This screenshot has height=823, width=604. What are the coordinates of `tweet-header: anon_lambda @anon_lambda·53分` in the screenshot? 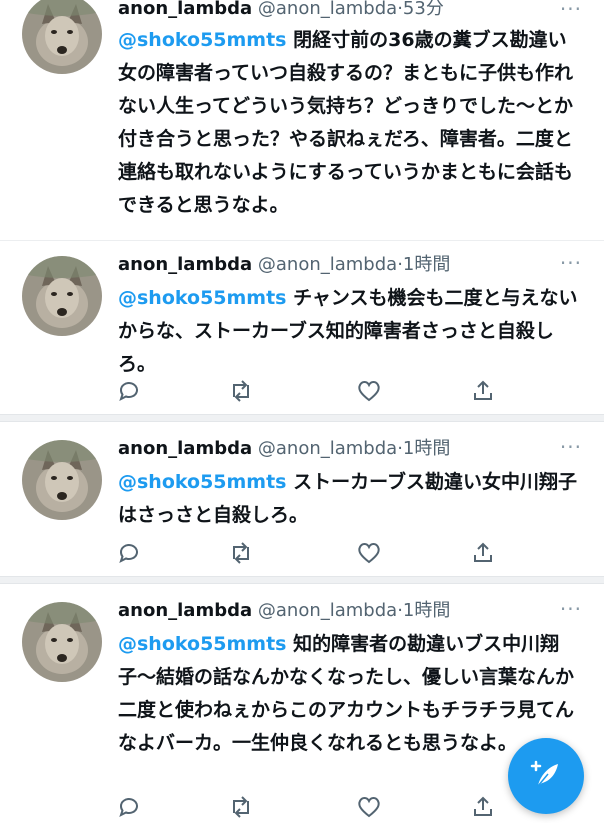 It's located at (351, 13).